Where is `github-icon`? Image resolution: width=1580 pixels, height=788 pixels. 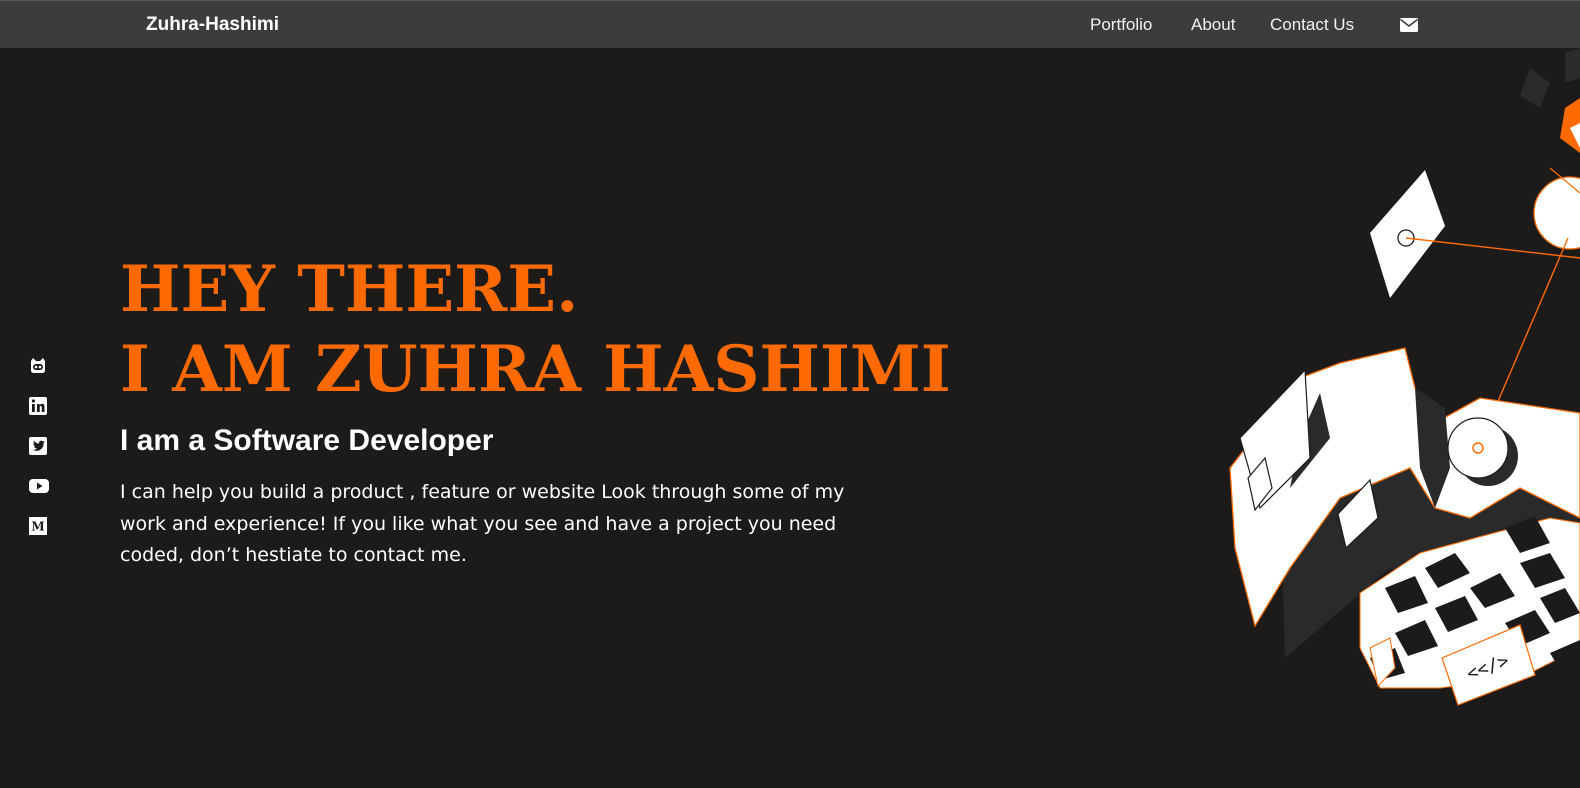
github-icon is located at coordinates (38, 366).